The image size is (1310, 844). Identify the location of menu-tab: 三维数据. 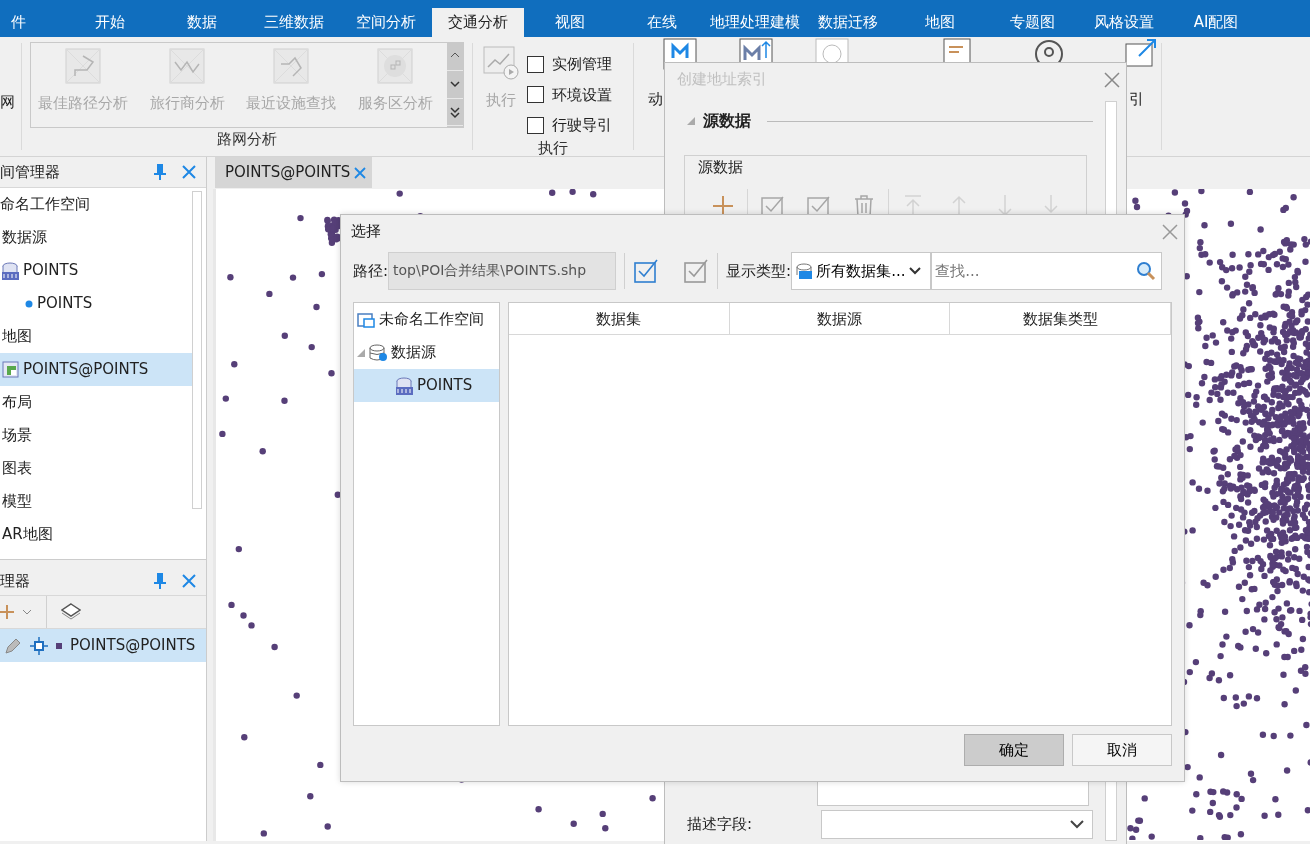
(294, 22).